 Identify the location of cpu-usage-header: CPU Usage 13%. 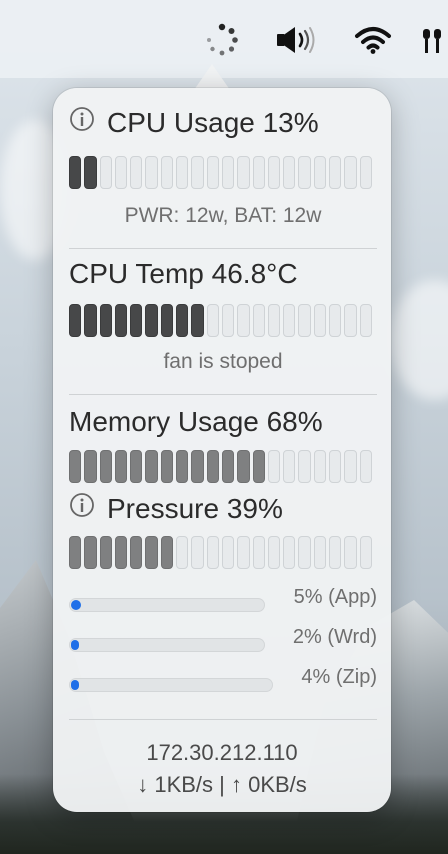
(223, 122).